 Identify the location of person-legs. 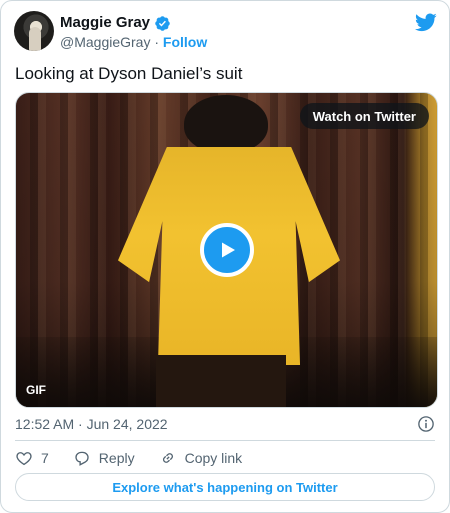
(221, 381).